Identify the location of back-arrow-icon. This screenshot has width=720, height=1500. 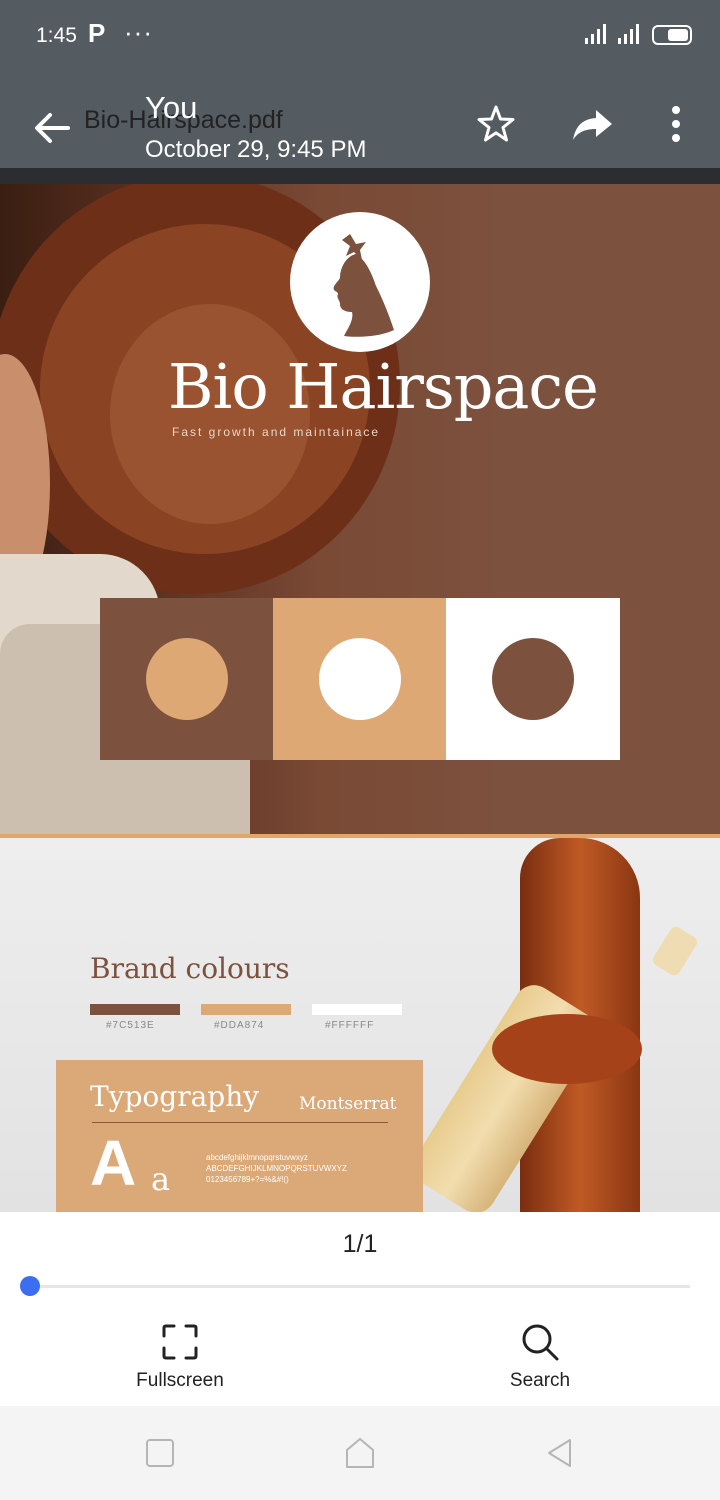
(52, 128).